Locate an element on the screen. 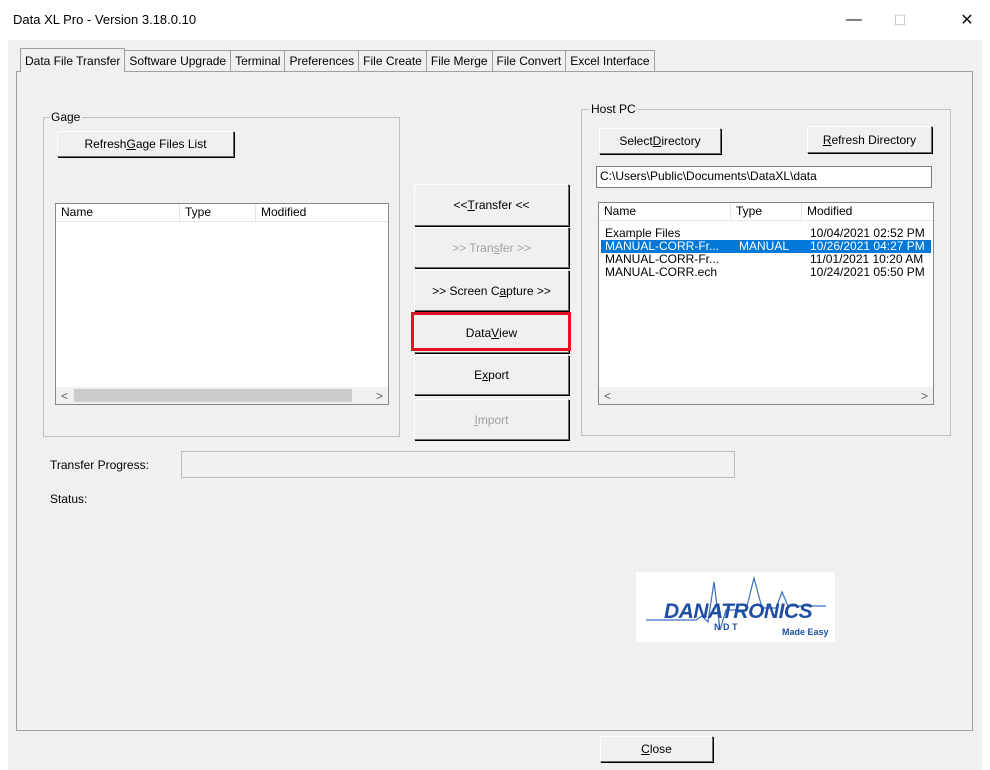 This screenshot has width=990, height=770. gage-group-label: Gage is located at coordinates (66, 117).